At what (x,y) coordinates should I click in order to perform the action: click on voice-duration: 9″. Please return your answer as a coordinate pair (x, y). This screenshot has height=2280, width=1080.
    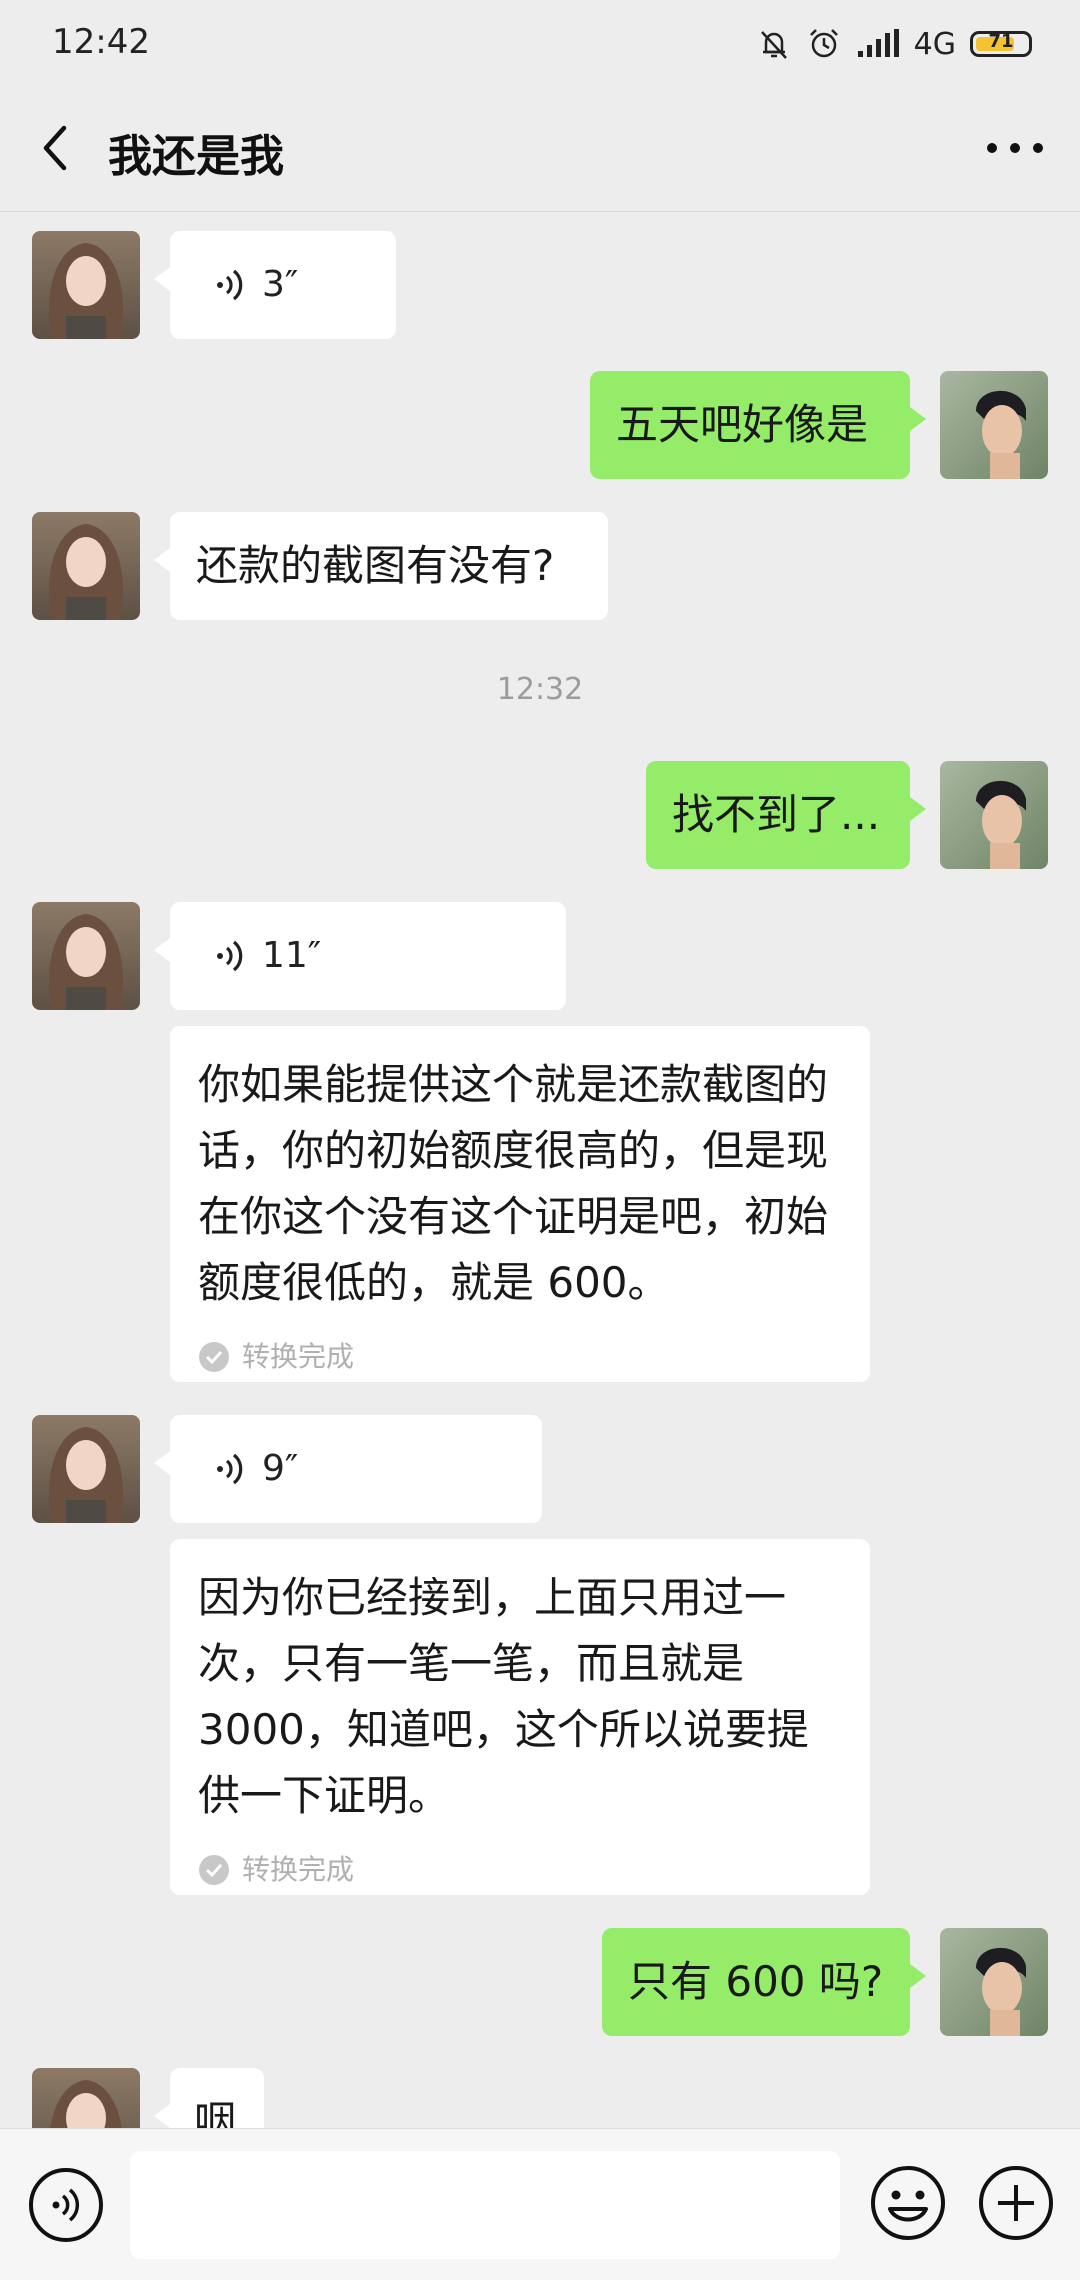
    Looking at the image, I should click on (280, 1468).